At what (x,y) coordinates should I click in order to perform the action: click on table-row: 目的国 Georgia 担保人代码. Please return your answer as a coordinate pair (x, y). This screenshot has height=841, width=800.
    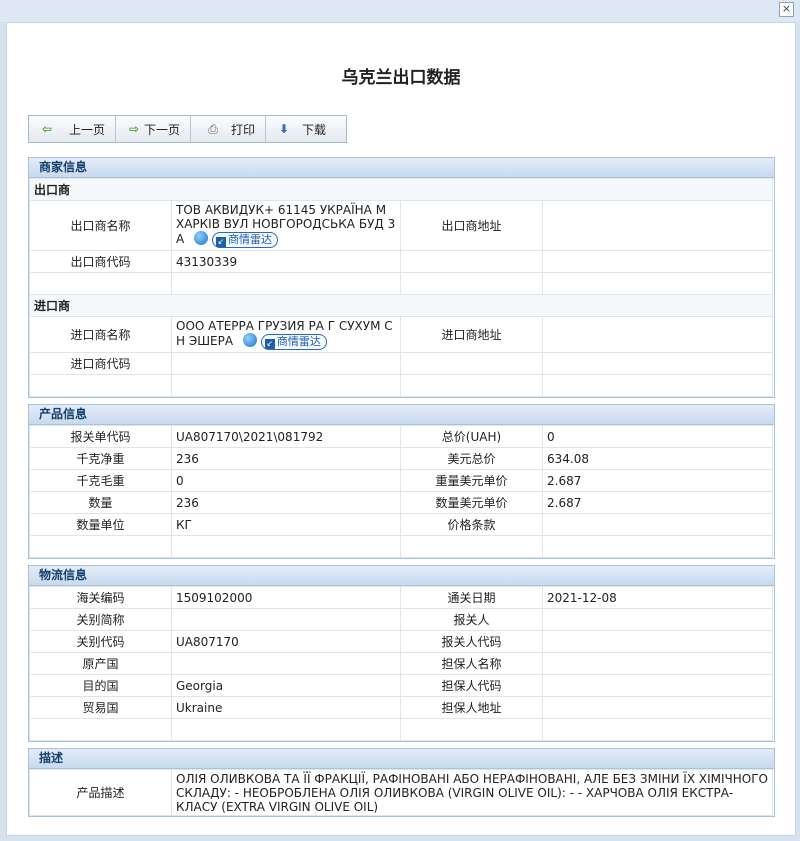
    Looking at the image, I should click on (401, 685).